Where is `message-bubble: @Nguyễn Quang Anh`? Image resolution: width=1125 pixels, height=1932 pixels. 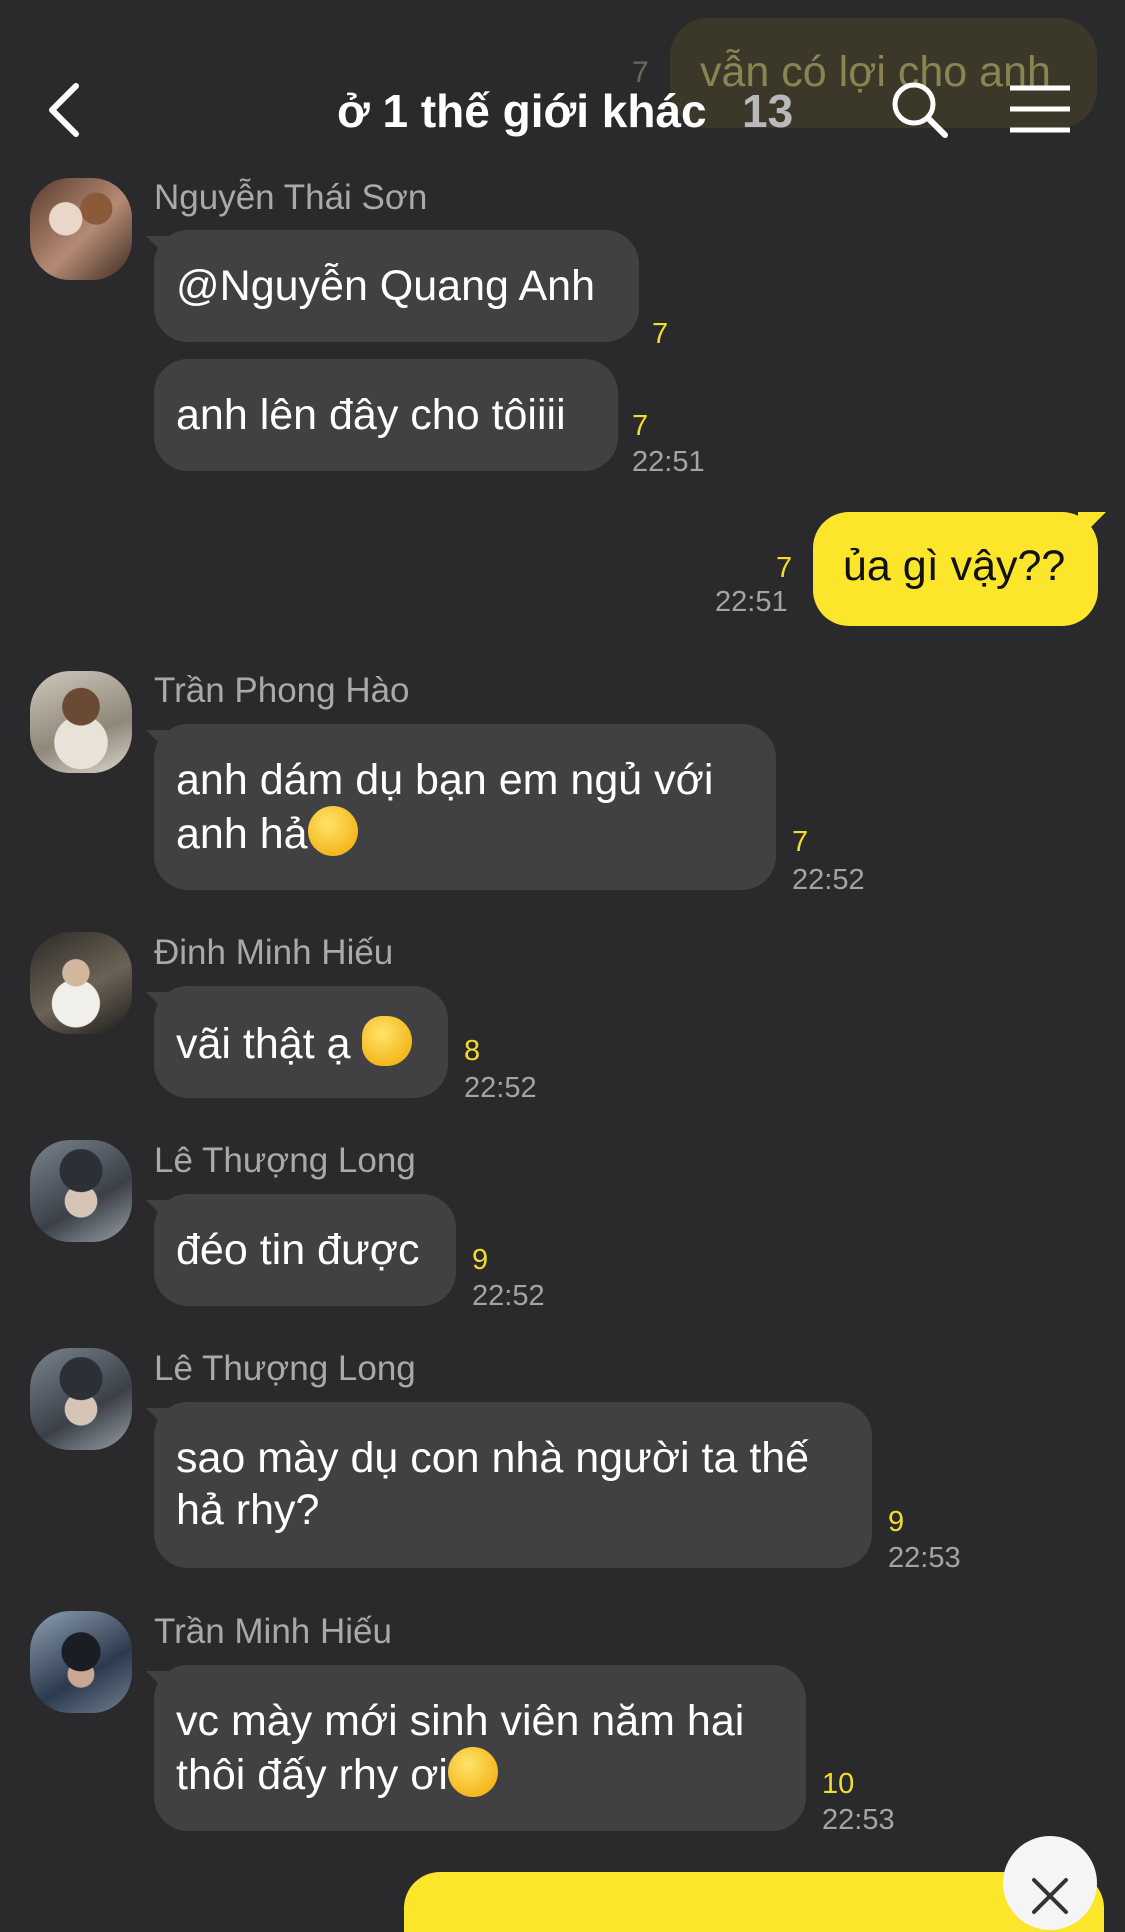
message-bubble: @Nguyễn Quang Anh is located at coordinates (396, 286).